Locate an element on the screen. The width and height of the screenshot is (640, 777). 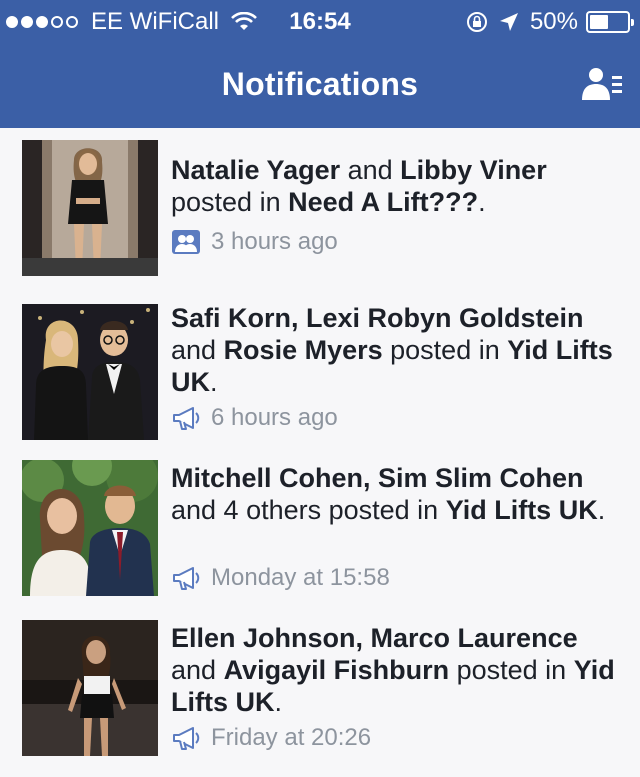
battery-icon is located at coordinates (610, 22).